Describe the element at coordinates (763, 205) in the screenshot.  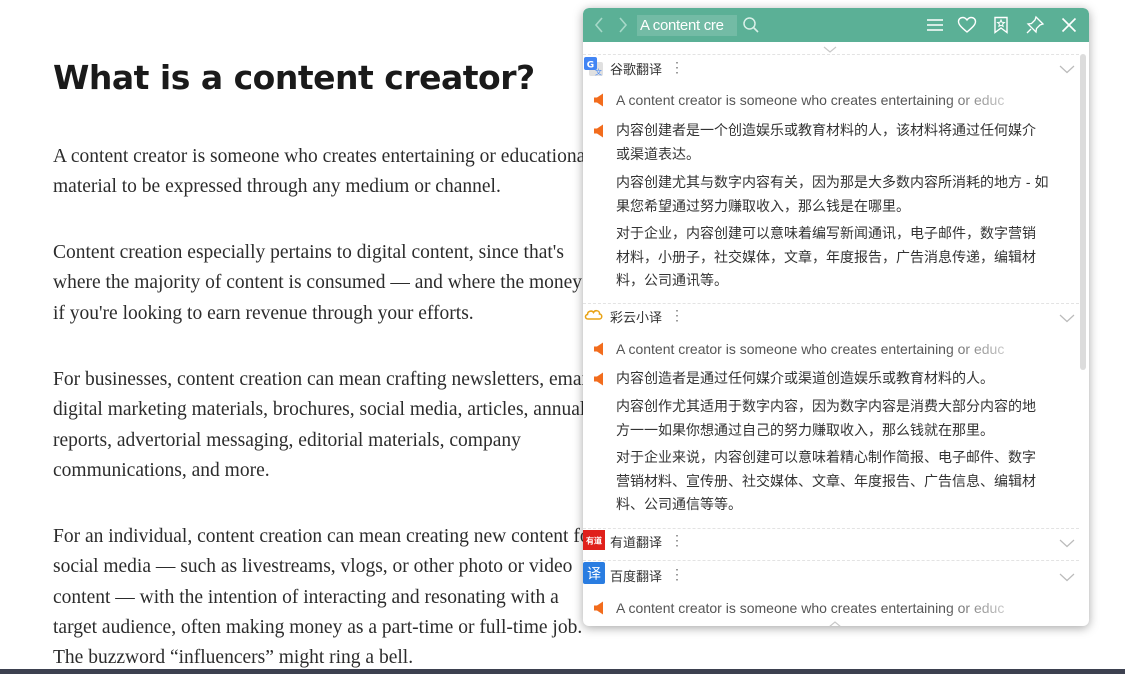
I see `translation-line: 果您希望通过努力赚取收入，那么钱是在哪里。` at that location.